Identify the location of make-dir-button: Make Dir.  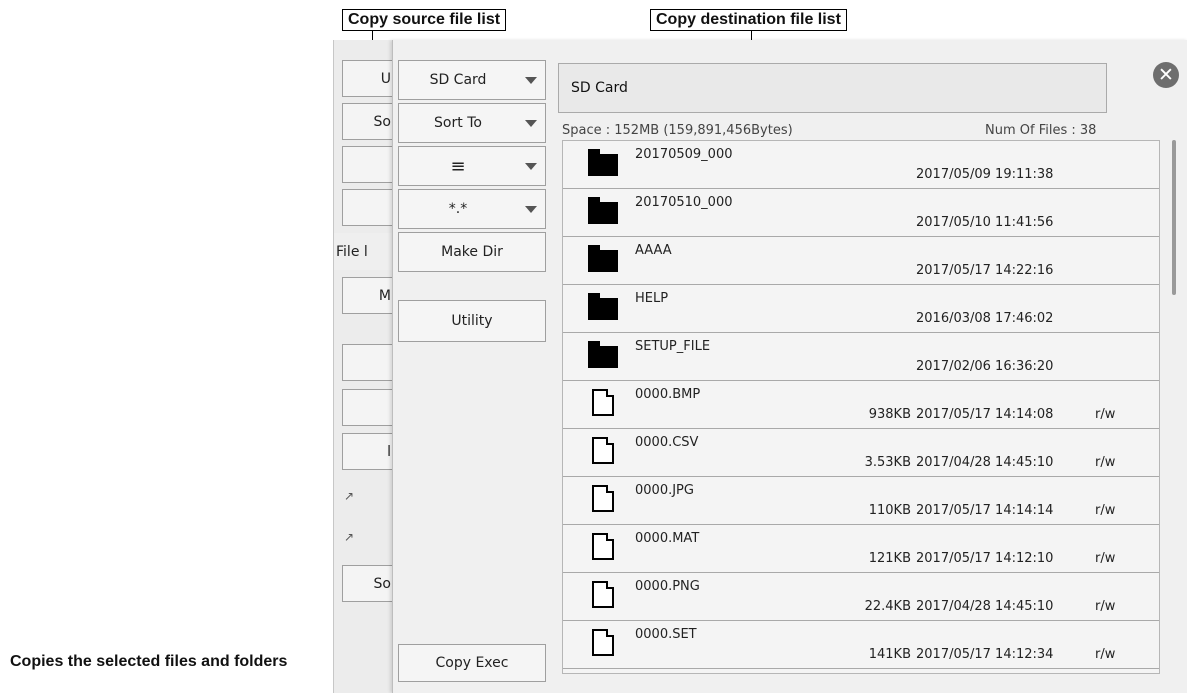
(472, 252).